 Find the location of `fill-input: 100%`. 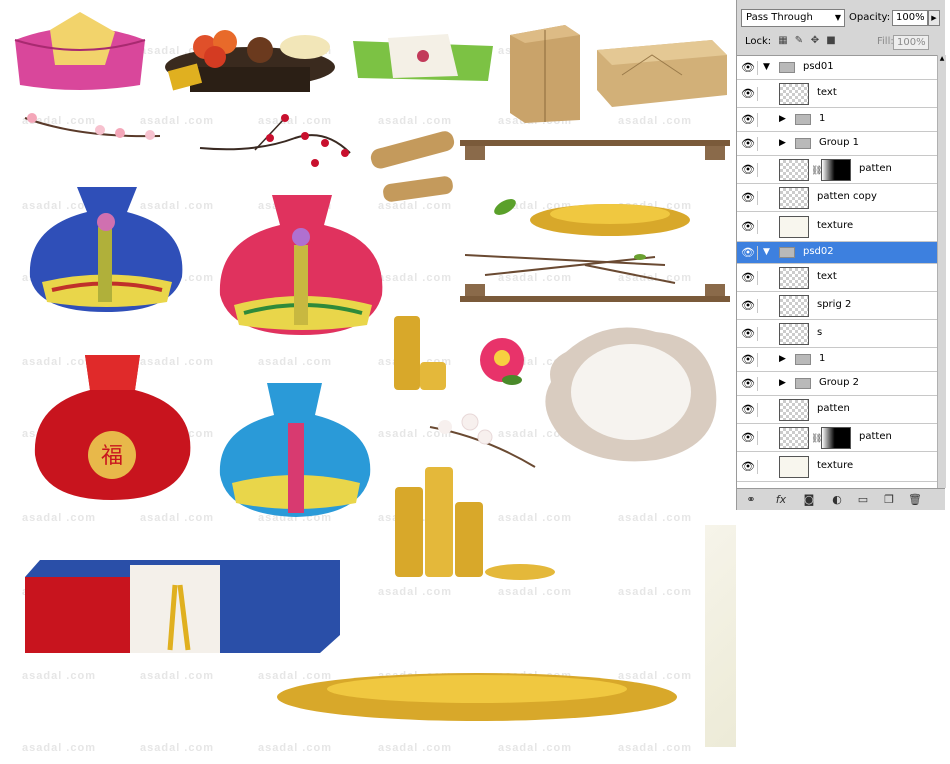

fill-input: 100% is located at coordinates (911, 42).